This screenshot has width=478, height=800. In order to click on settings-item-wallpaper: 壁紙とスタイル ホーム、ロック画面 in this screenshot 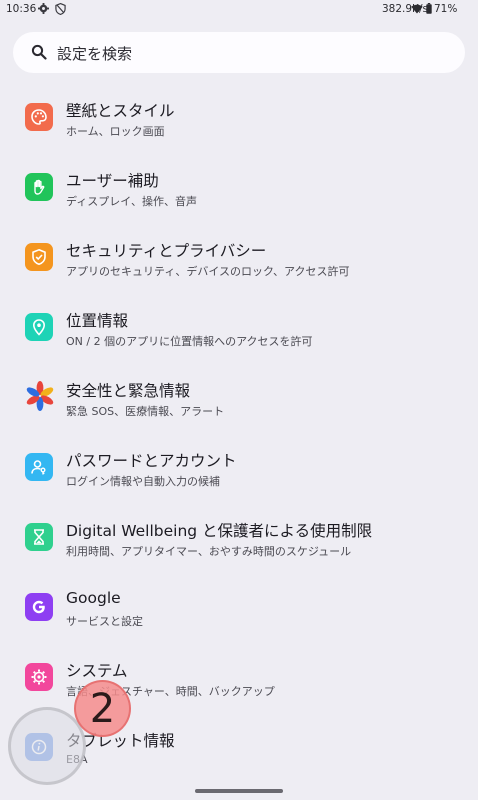, I will do `click(239, 118)`.